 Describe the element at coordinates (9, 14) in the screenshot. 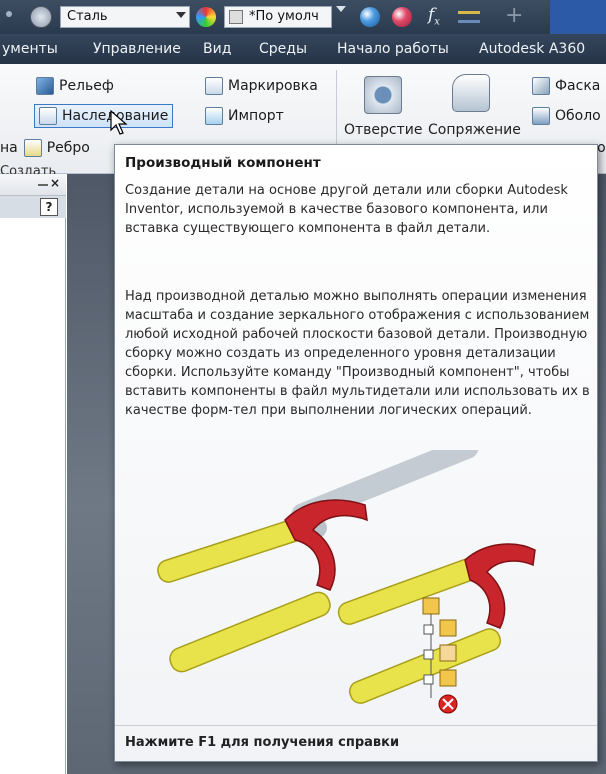

I see `overflow-dot` at that location.